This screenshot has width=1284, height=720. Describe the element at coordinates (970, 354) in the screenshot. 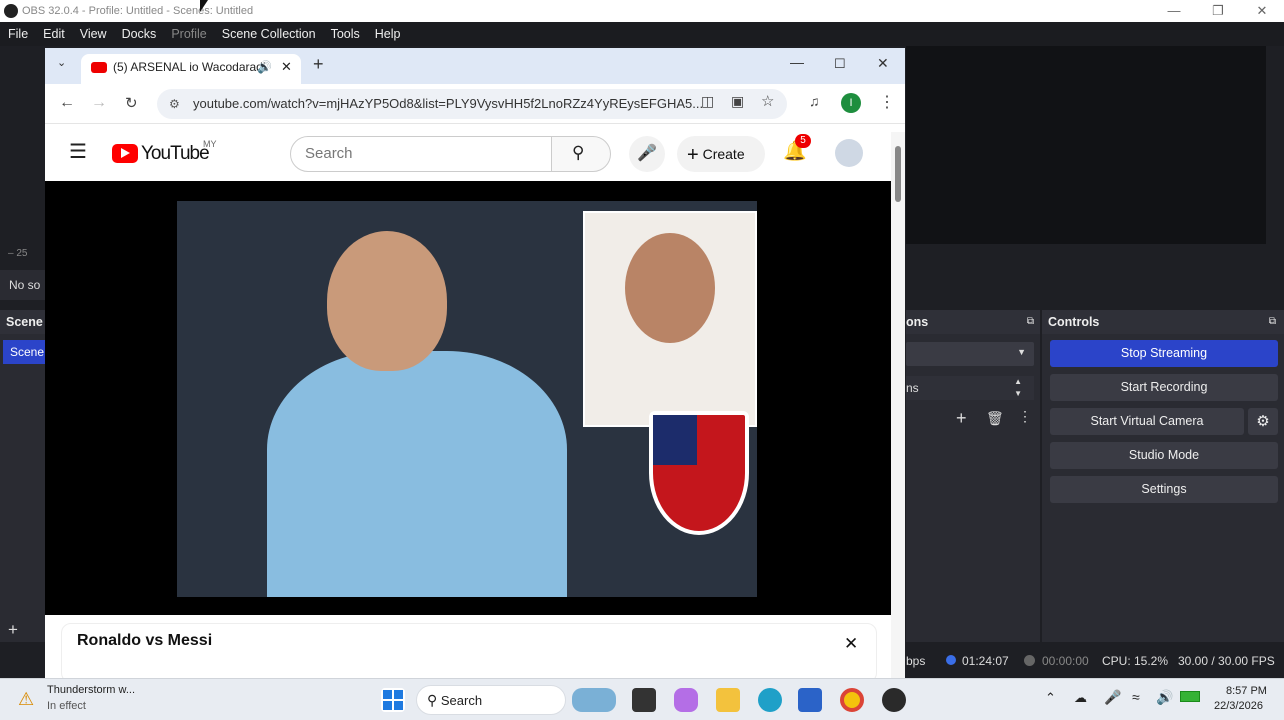

I see `transition-select: ▼` at that location.